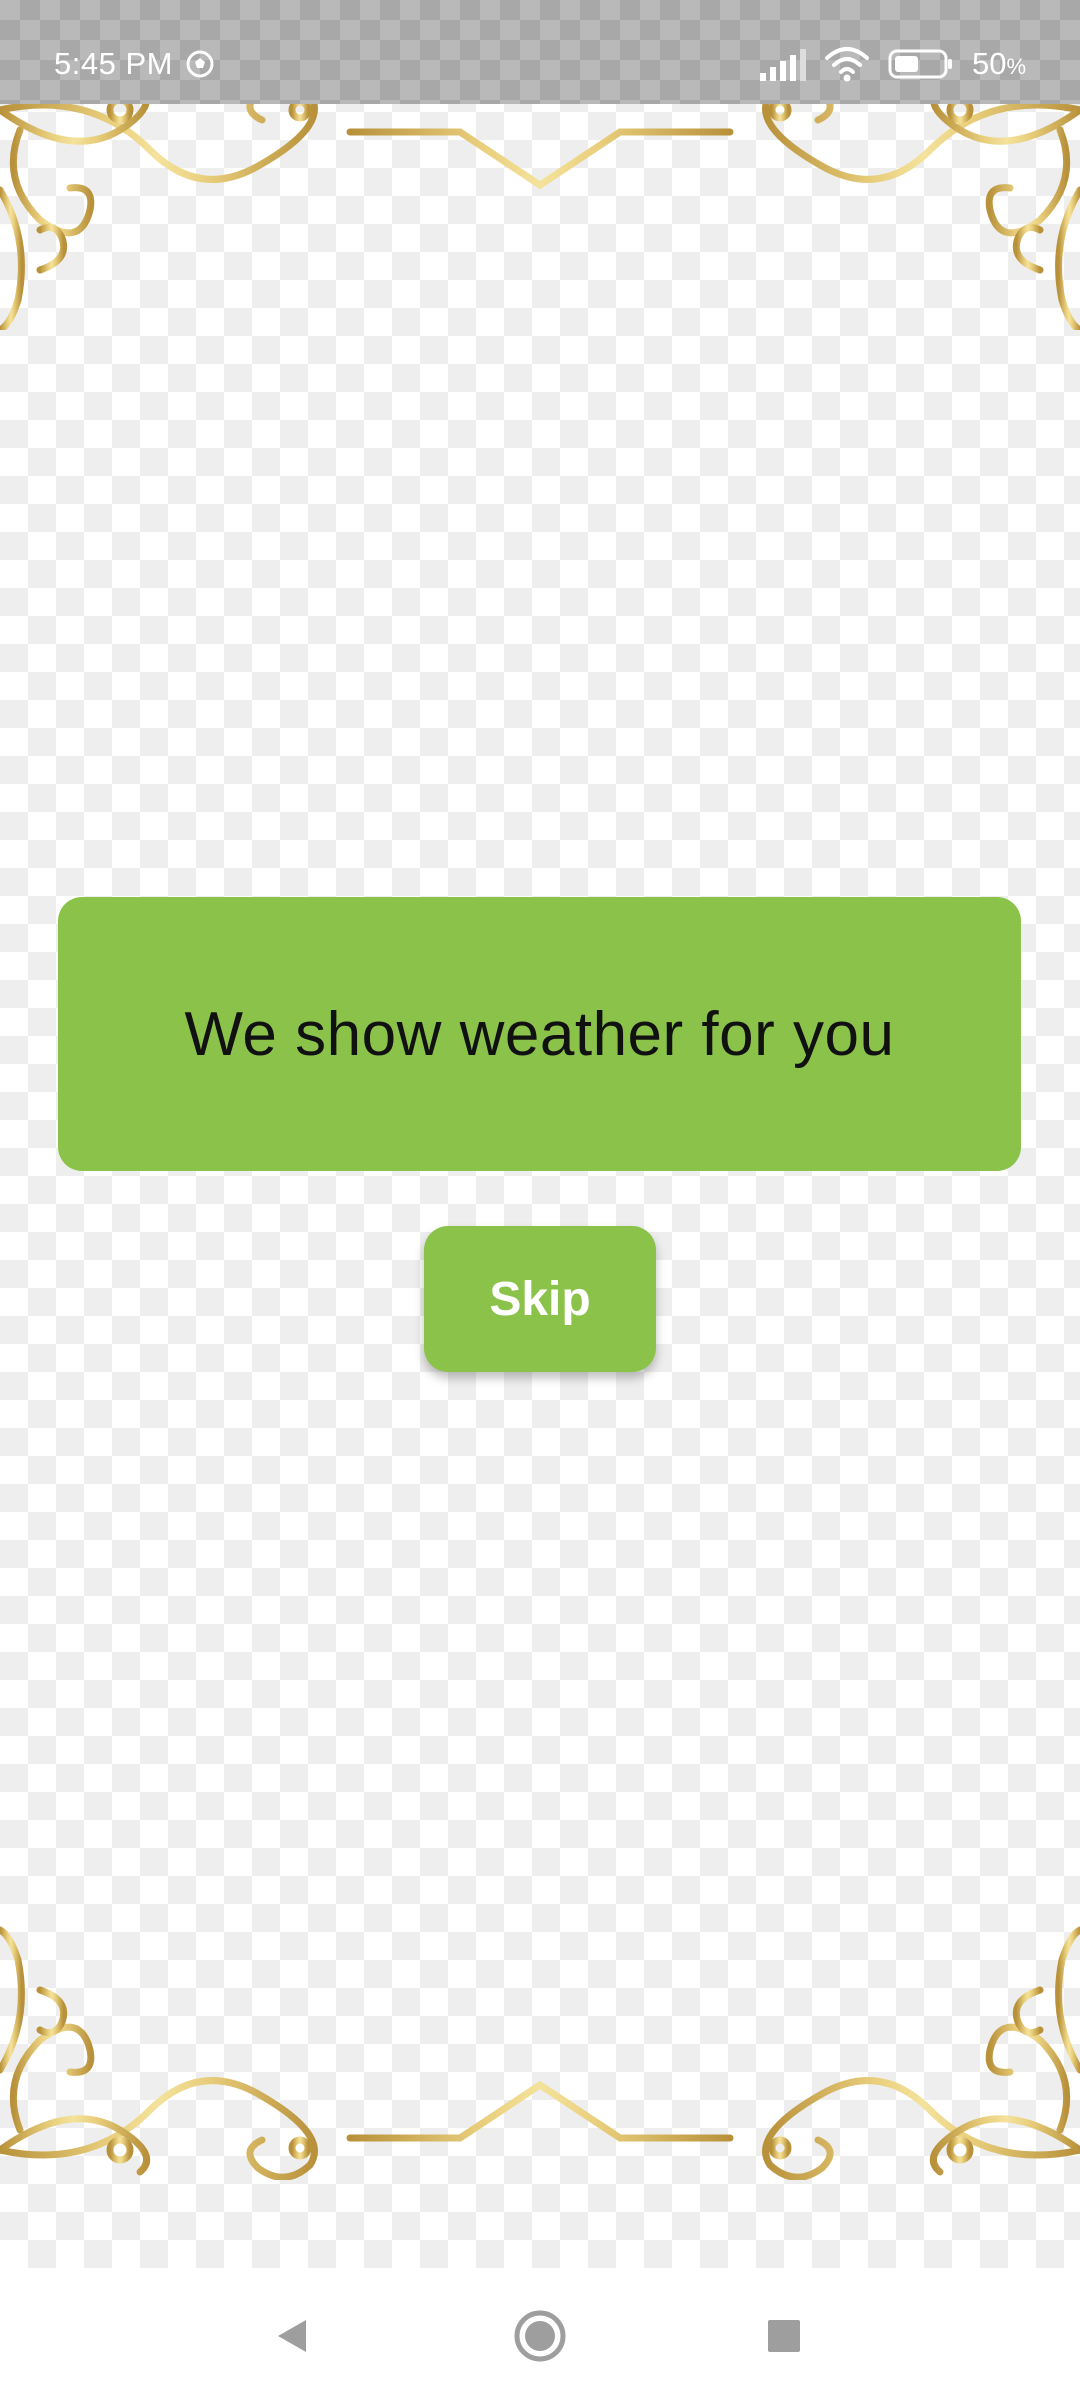  What do you see at coordinates (540, 202) in the screenshot?
I see `top-ornament` at bounding box center [540, 202].